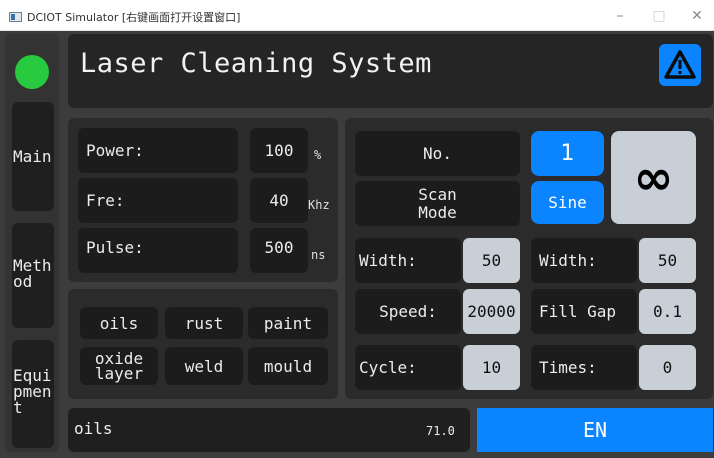 The image size is (714, 458). What do you see at coordinates (134, 17) in the screenshot?
I see `window-title: DCIOT Simulator [右键画面打开设置窗口]` at bounding box center [134, 17].